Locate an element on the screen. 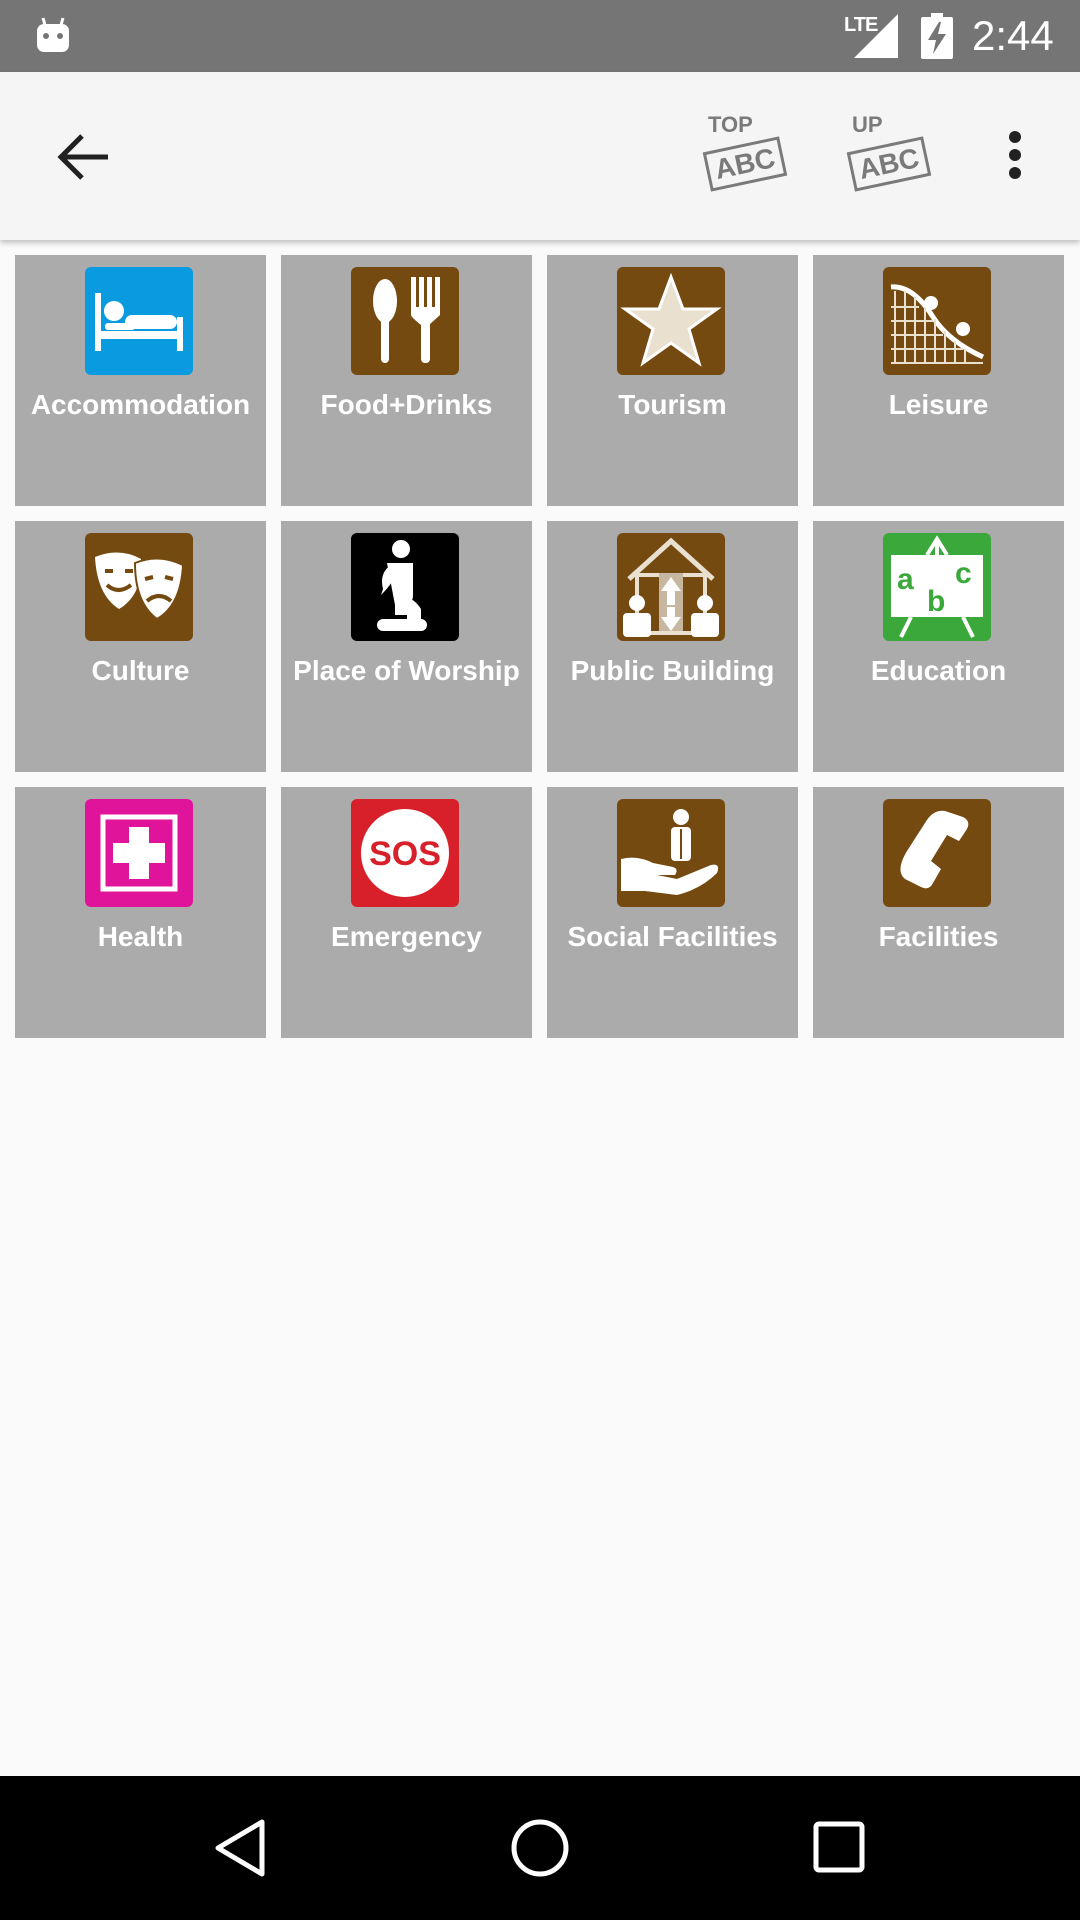  star-icon is located at coordinates (671, 321).